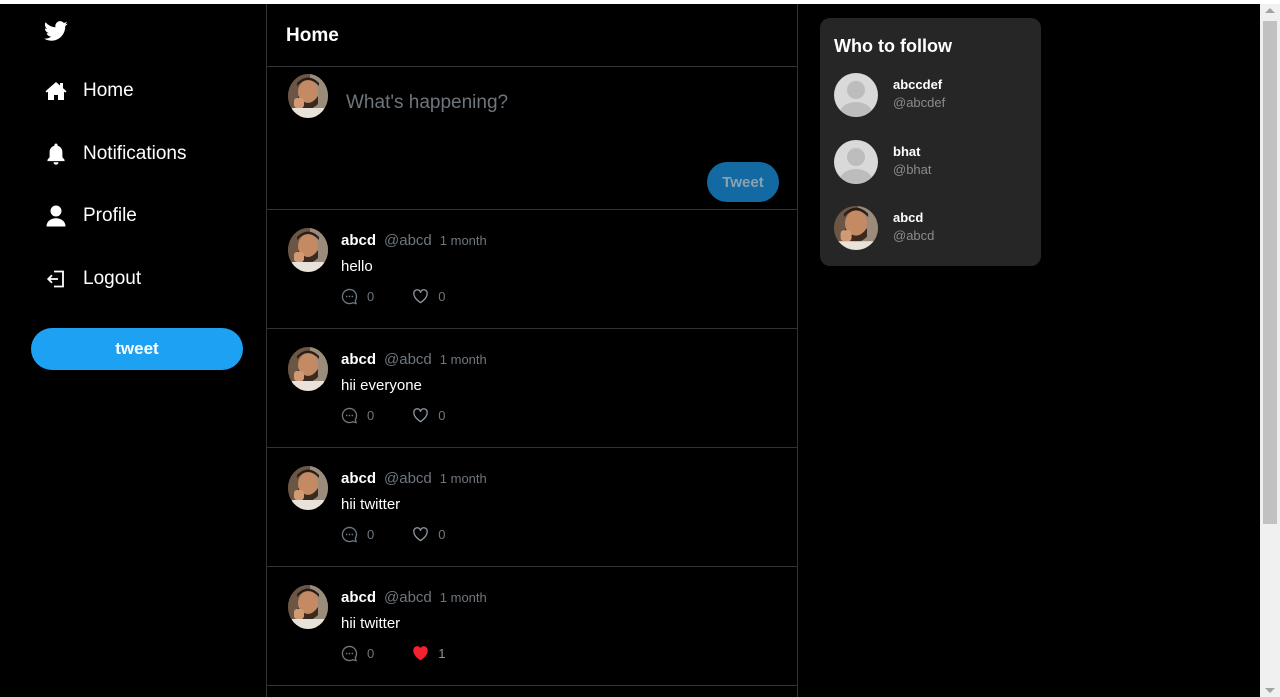 The width and height of the screenshot is (1280, 697). What do you see at coordinates (56, 154) in the screenshot?
I see `bell-icon` at bounding box center [56, 154].